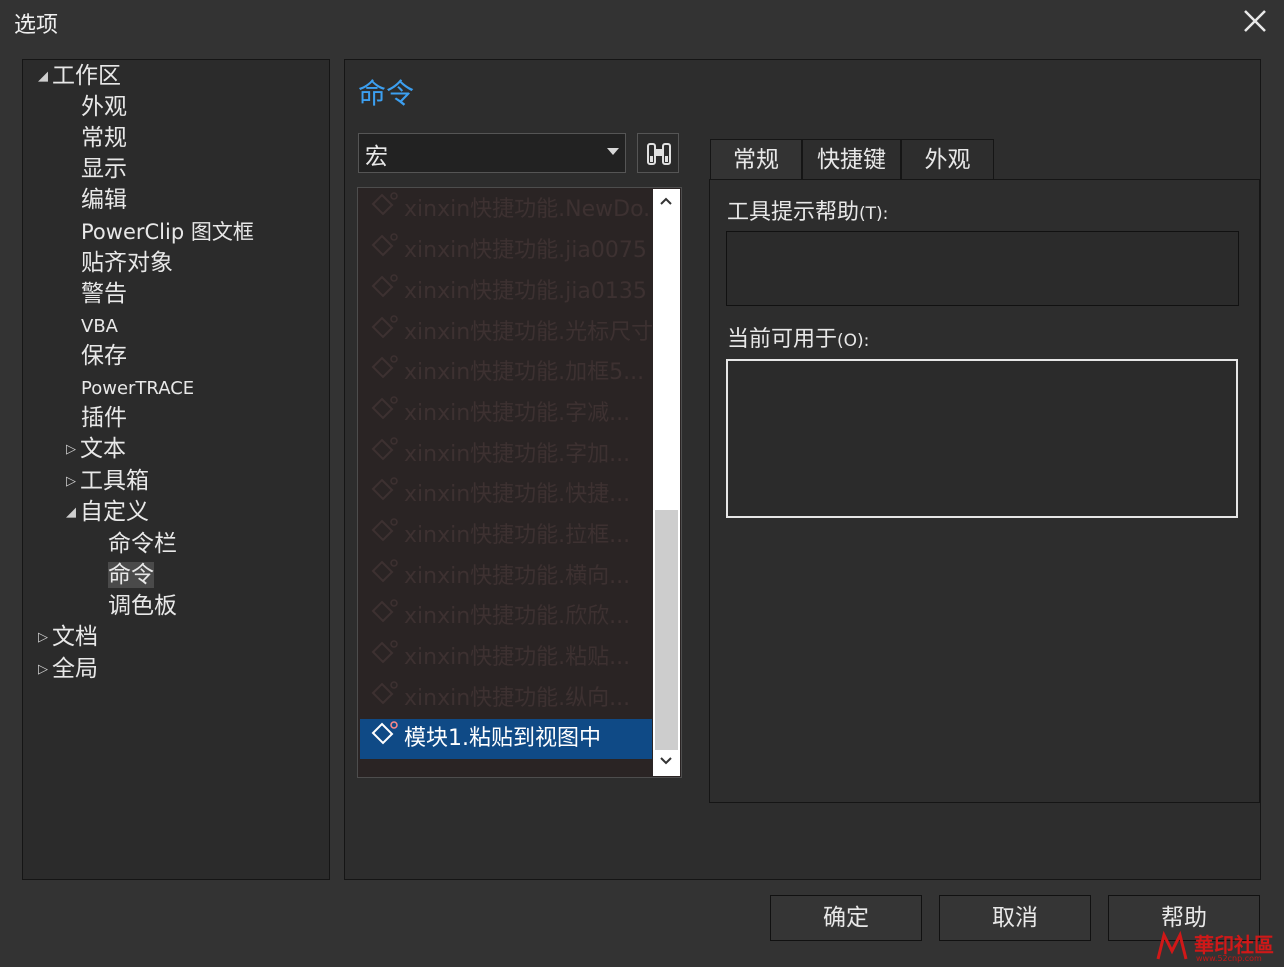 The height and width of the screenshot is (967, 1284). I want to click on tab-shortcut-keys: 快捷键, so click(851, 159).